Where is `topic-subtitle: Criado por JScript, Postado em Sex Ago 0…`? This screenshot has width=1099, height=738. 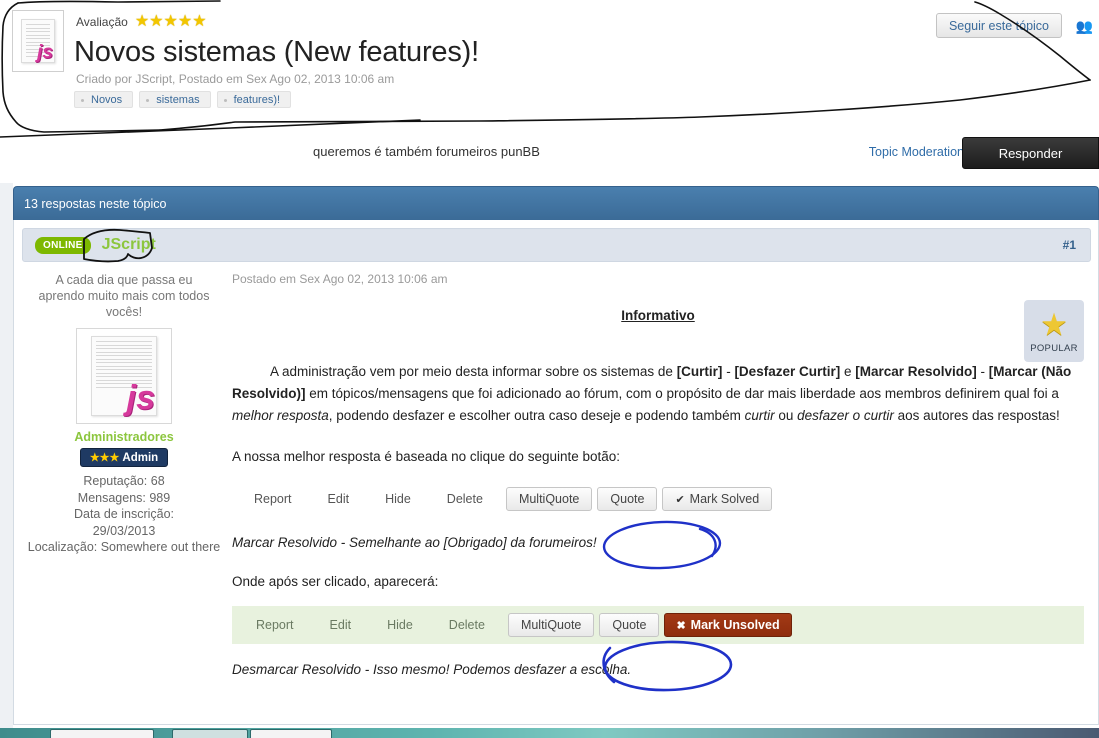 topic-subtitle: Criado por JScript, Postado em Sex Ago 0… is located at coordinates (235, 79).